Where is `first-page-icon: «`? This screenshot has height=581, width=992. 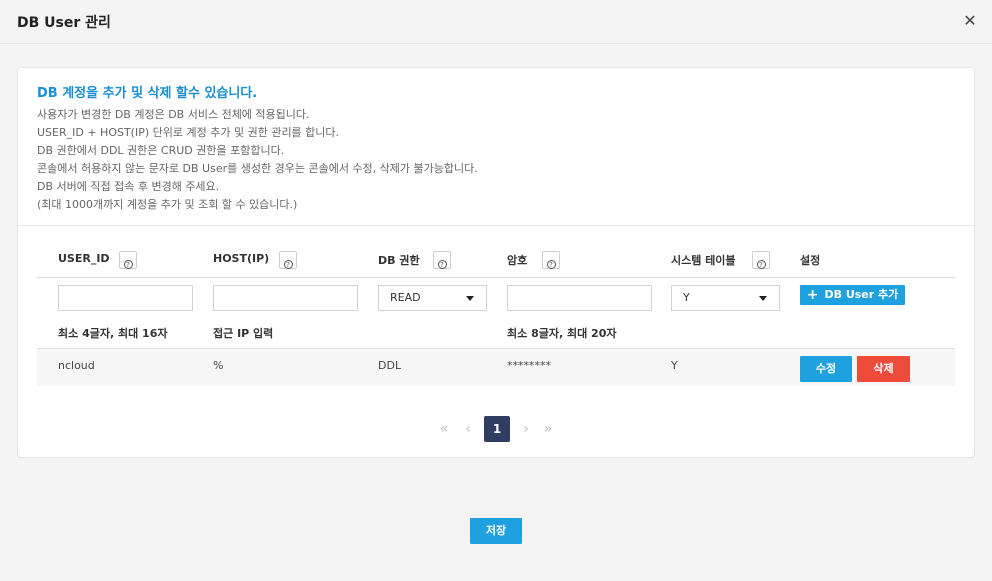
first-page-icon: « is located at coordinates (444, 429).